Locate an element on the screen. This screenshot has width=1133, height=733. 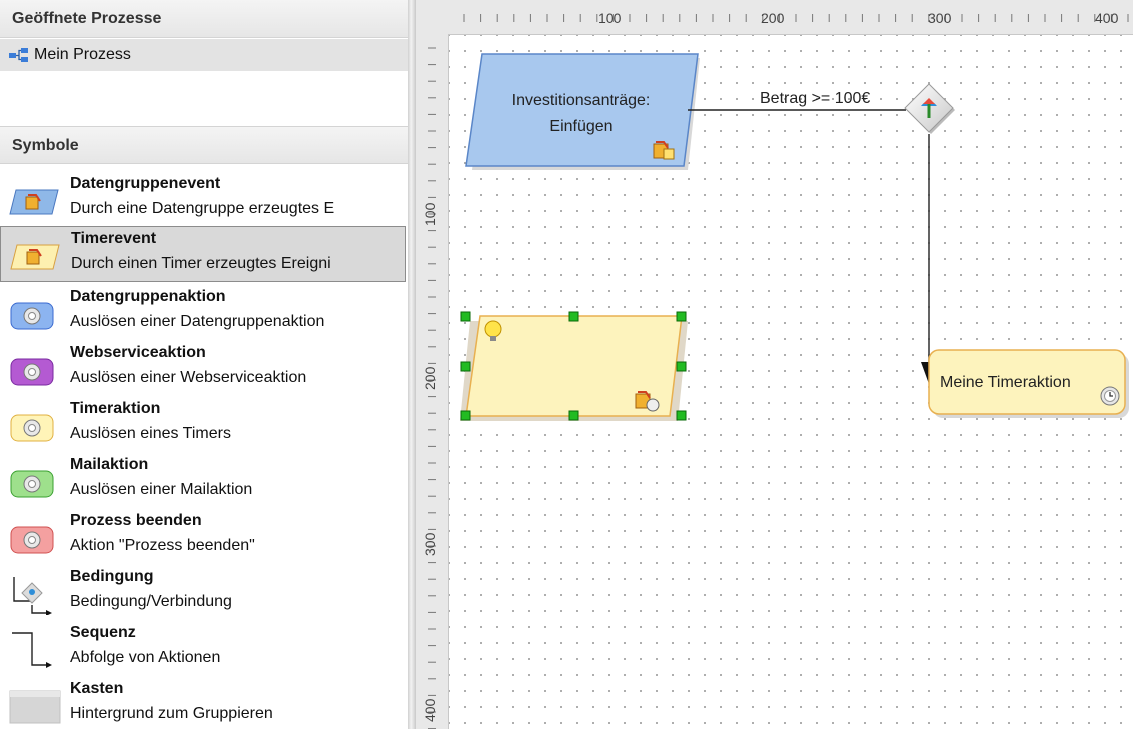
event-node-label-line: Einfügen is located at coordinates (581, 126).